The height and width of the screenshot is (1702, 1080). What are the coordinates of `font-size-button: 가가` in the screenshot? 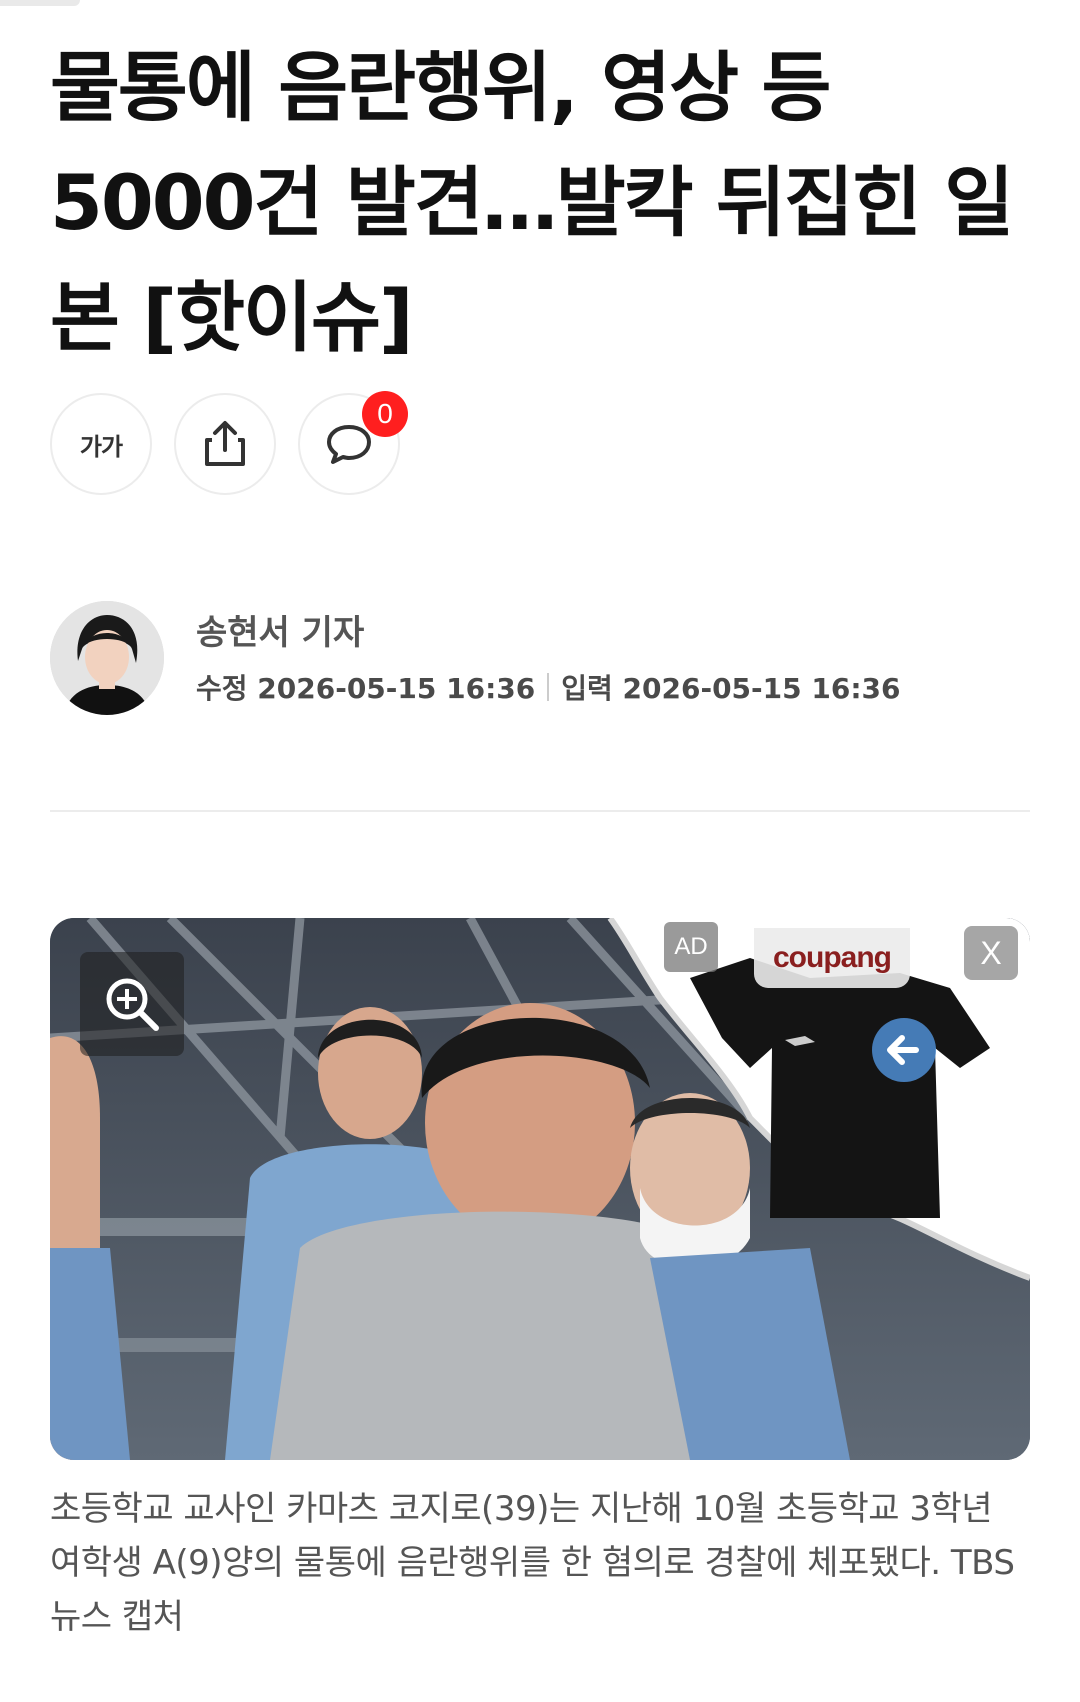 It's located at (101, 444).